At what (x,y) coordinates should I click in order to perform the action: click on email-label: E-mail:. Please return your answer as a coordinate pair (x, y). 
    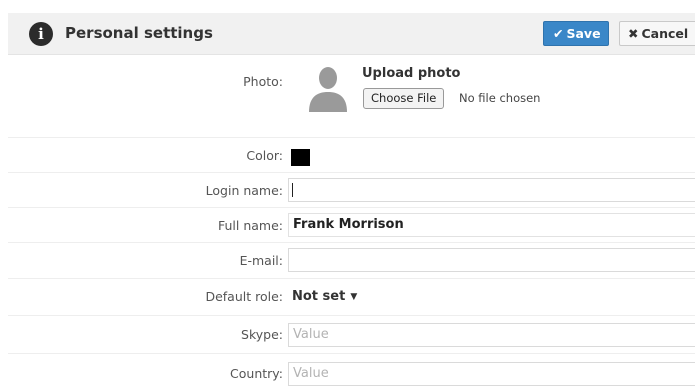
    Looking at the image, I should click on (261, 260).